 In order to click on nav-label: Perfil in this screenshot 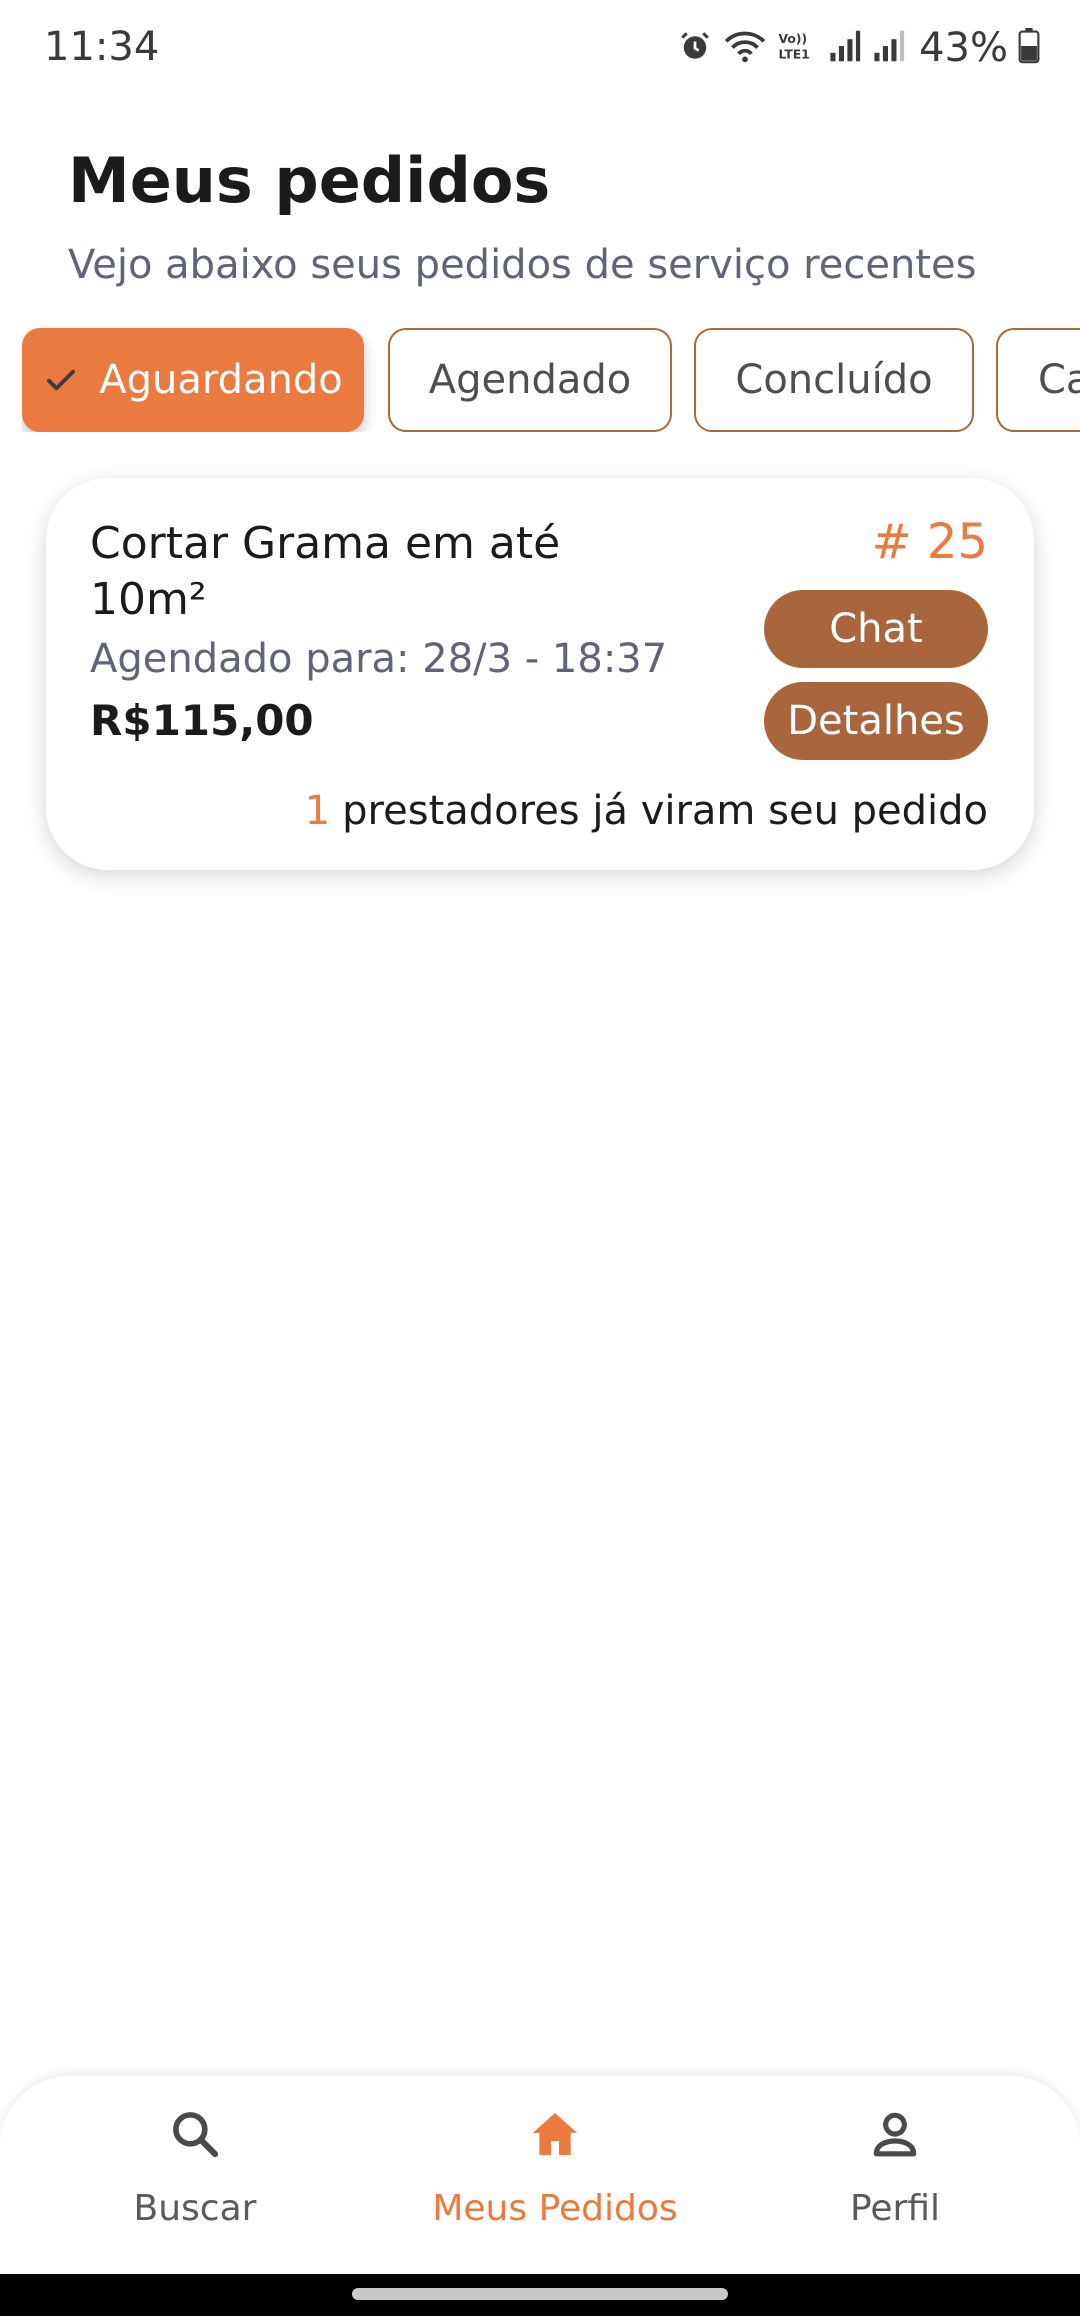, I will do `click(895, 2208)`.